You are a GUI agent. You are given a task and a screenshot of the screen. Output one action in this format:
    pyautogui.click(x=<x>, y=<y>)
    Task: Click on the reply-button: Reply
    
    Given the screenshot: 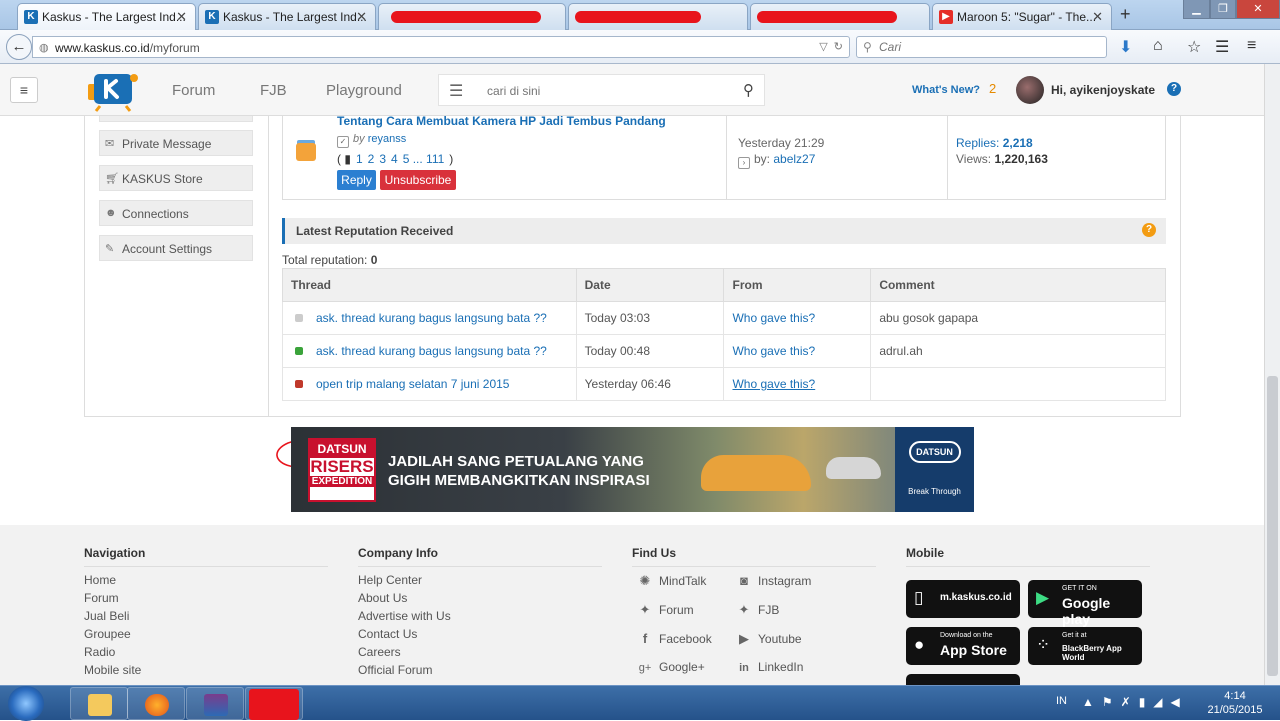 What is the action you would take?
    pyautogui.click(x=356, y=180)
    